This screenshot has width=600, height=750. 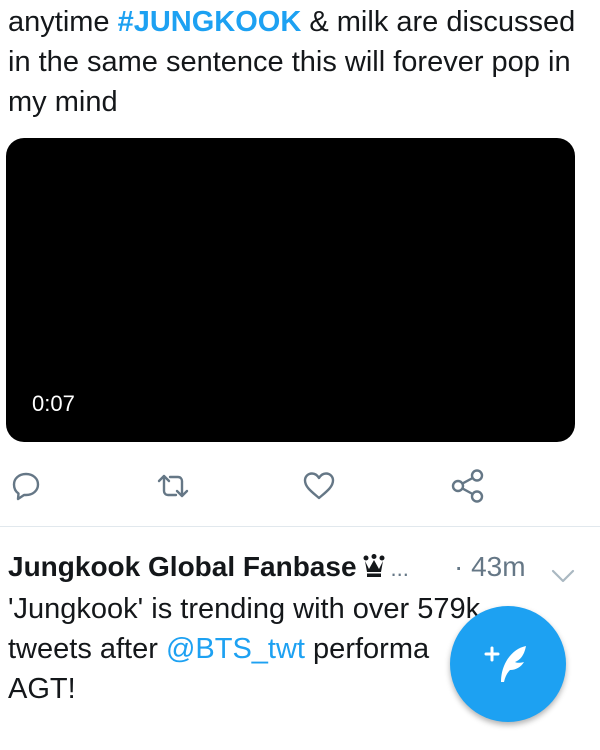 I want to click on tweet-divider, so click(x=300, y=526).